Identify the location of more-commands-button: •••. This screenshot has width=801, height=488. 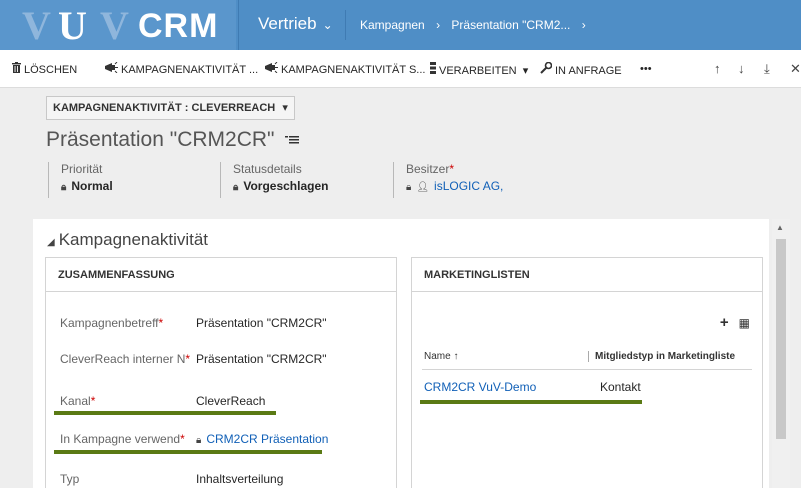
(646, 69).